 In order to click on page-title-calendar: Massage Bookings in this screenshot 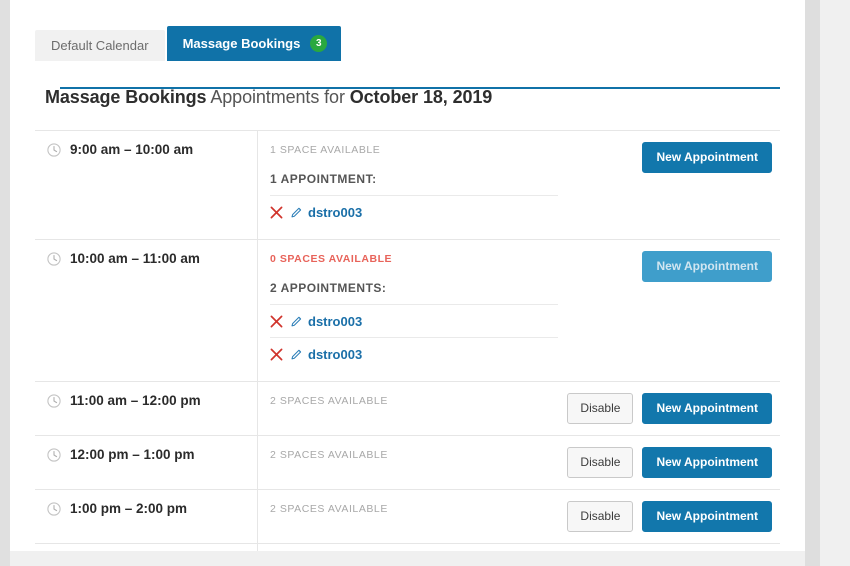, I will do `click(126, 97)`.